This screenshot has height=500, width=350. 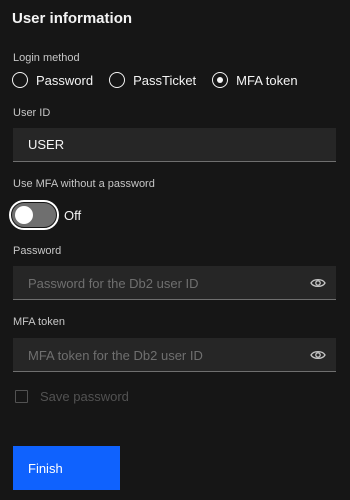 What do you see at coordinates (65, 80) in the screenshot?
I see `radio-label-password: Password` at bounding box center [65, 80].